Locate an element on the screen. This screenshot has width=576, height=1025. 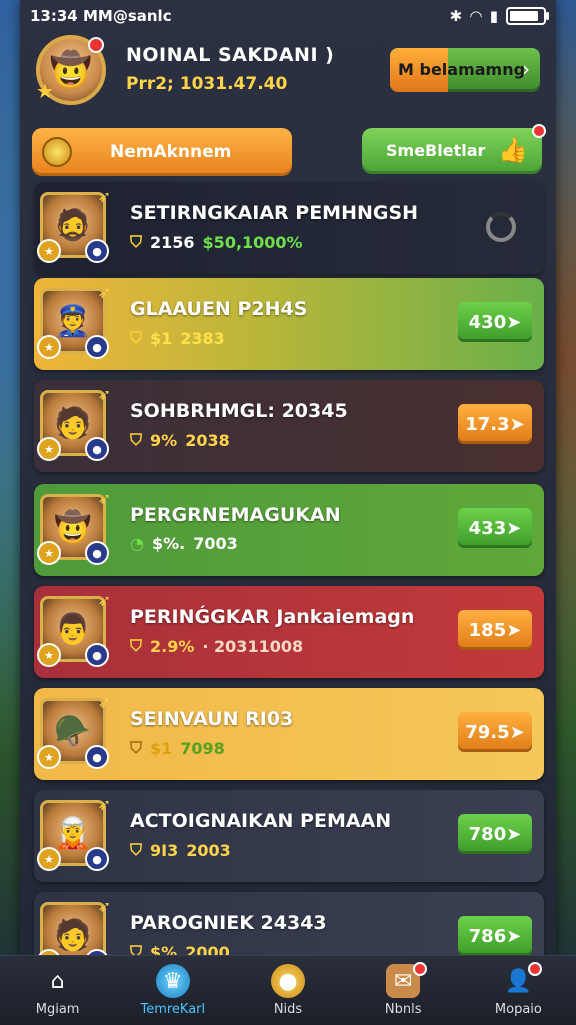
row-button-value: 430 is located at coordinates (487, 322).